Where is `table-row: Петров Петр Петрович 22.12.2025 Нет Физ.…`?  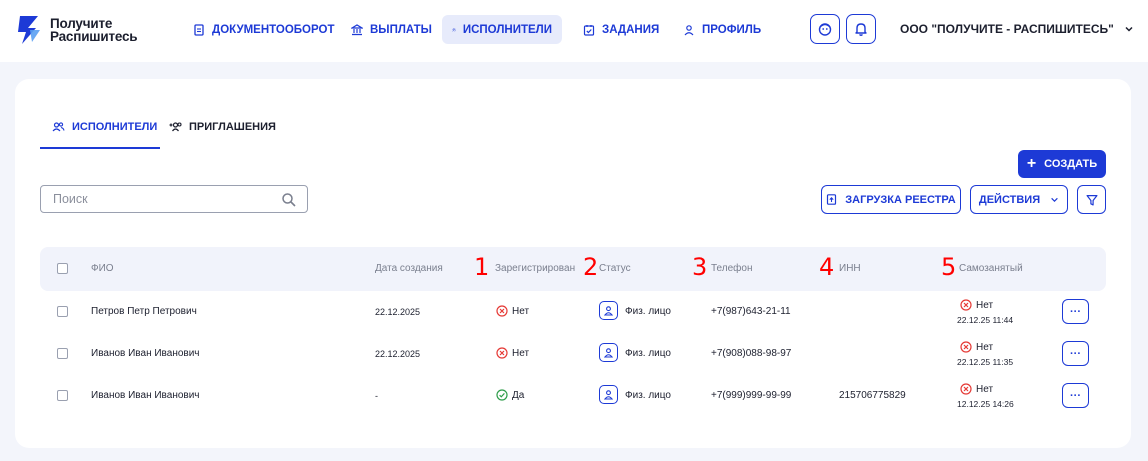 table-row: Петров Петр Петрович 22.12.2025 Нет Физ.… is located at coordinates (573, 312).